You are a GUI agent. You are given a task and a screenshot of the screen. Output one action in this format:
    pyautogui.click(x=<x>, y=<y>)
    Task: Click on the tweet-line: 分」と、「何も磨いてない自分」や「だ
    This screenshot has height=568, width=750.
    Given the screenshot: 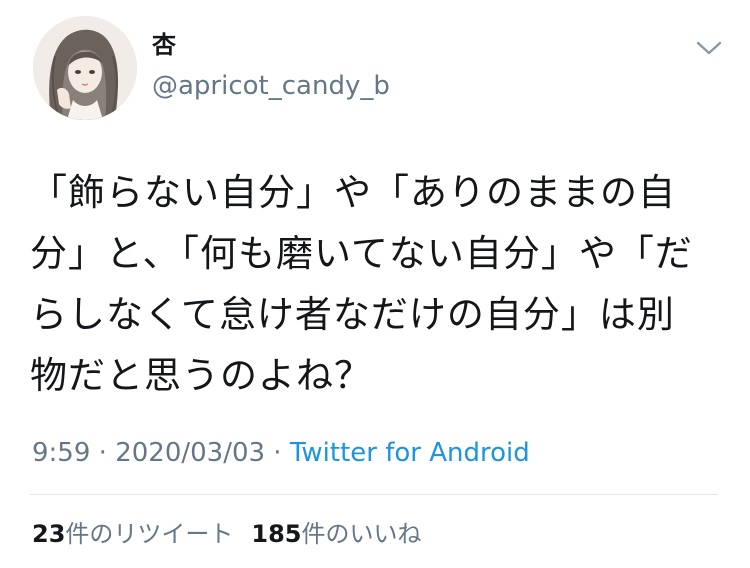 What is the action you would take?
    pyautogui.click(x=361, y=253)
    